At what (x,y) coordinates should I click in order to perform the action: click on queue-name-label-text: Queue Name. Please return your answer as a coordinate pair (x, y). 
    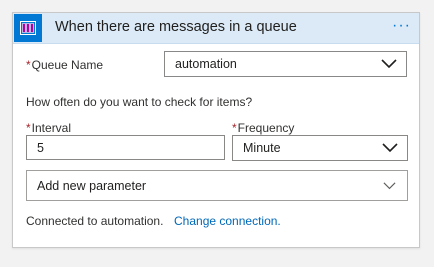
    Looking at the image, I should click on (67, 65).